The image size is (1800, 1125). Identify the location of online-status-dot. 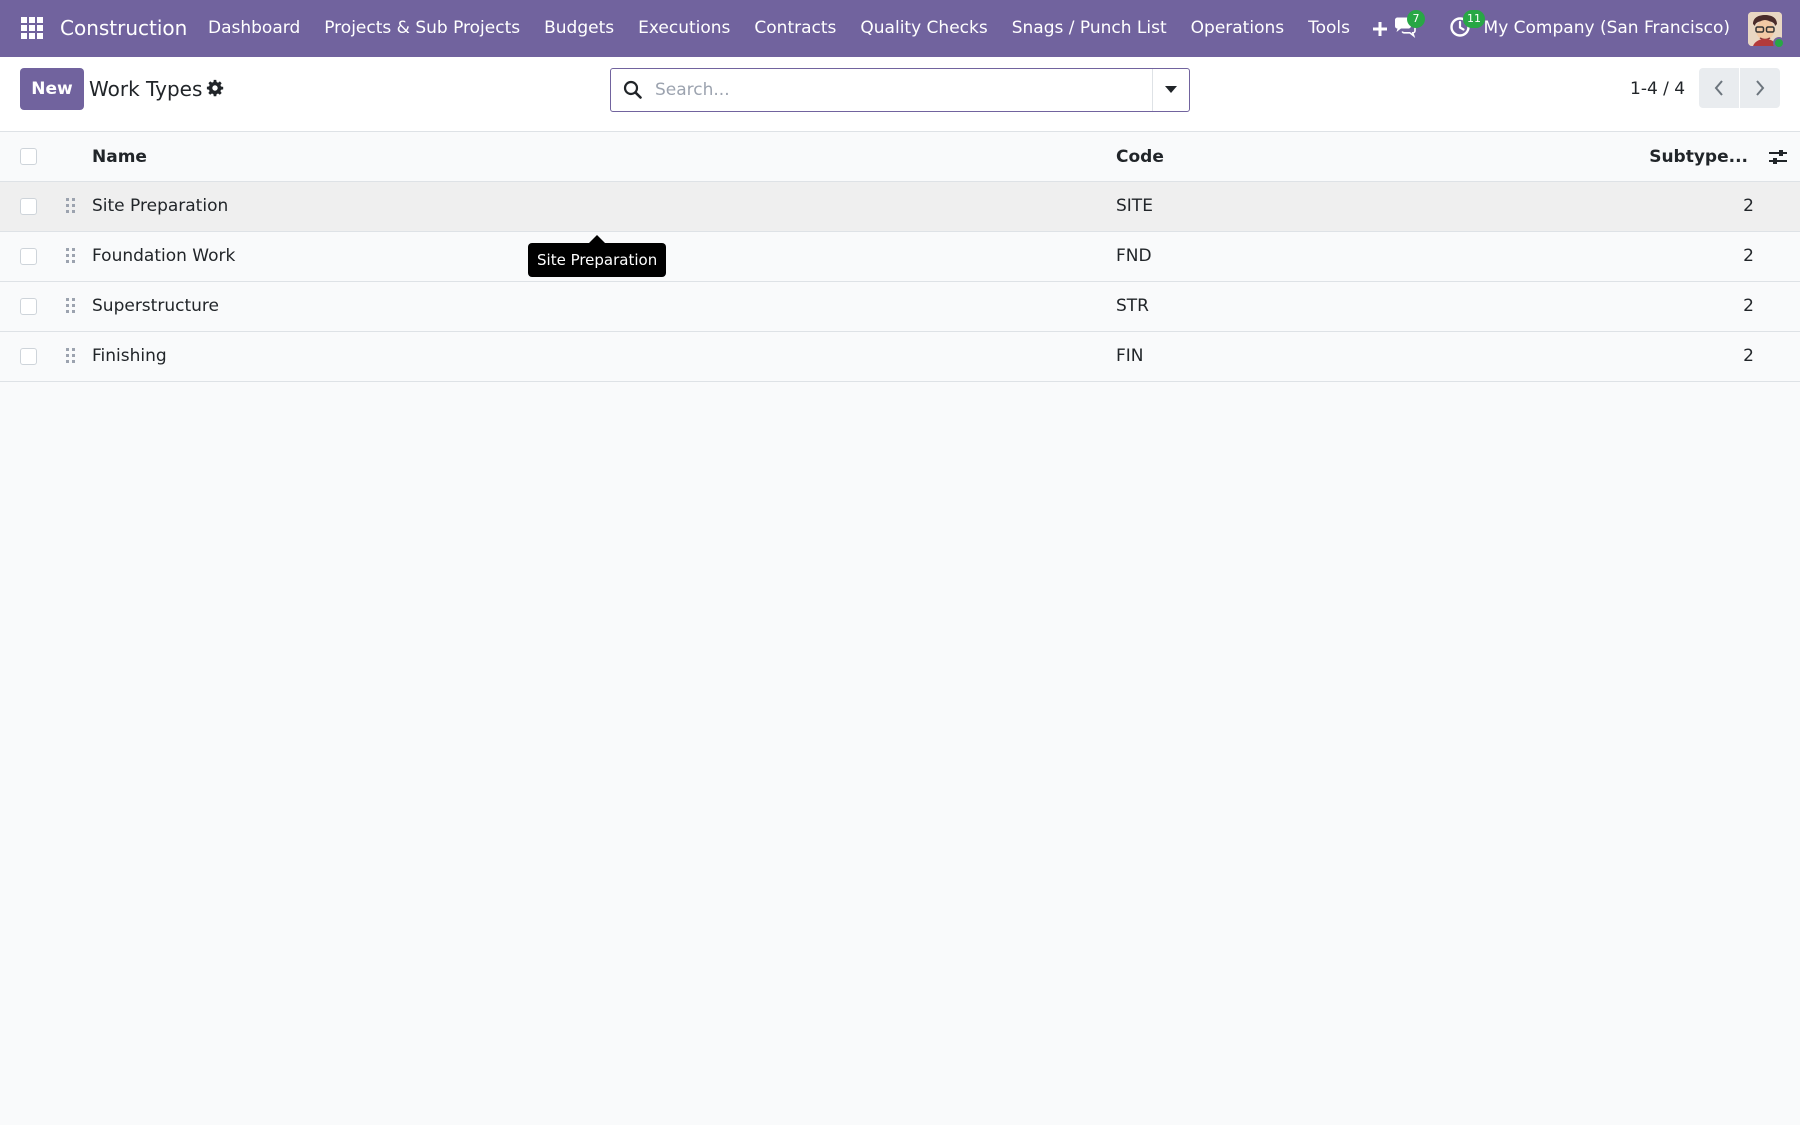
(1779, 43).